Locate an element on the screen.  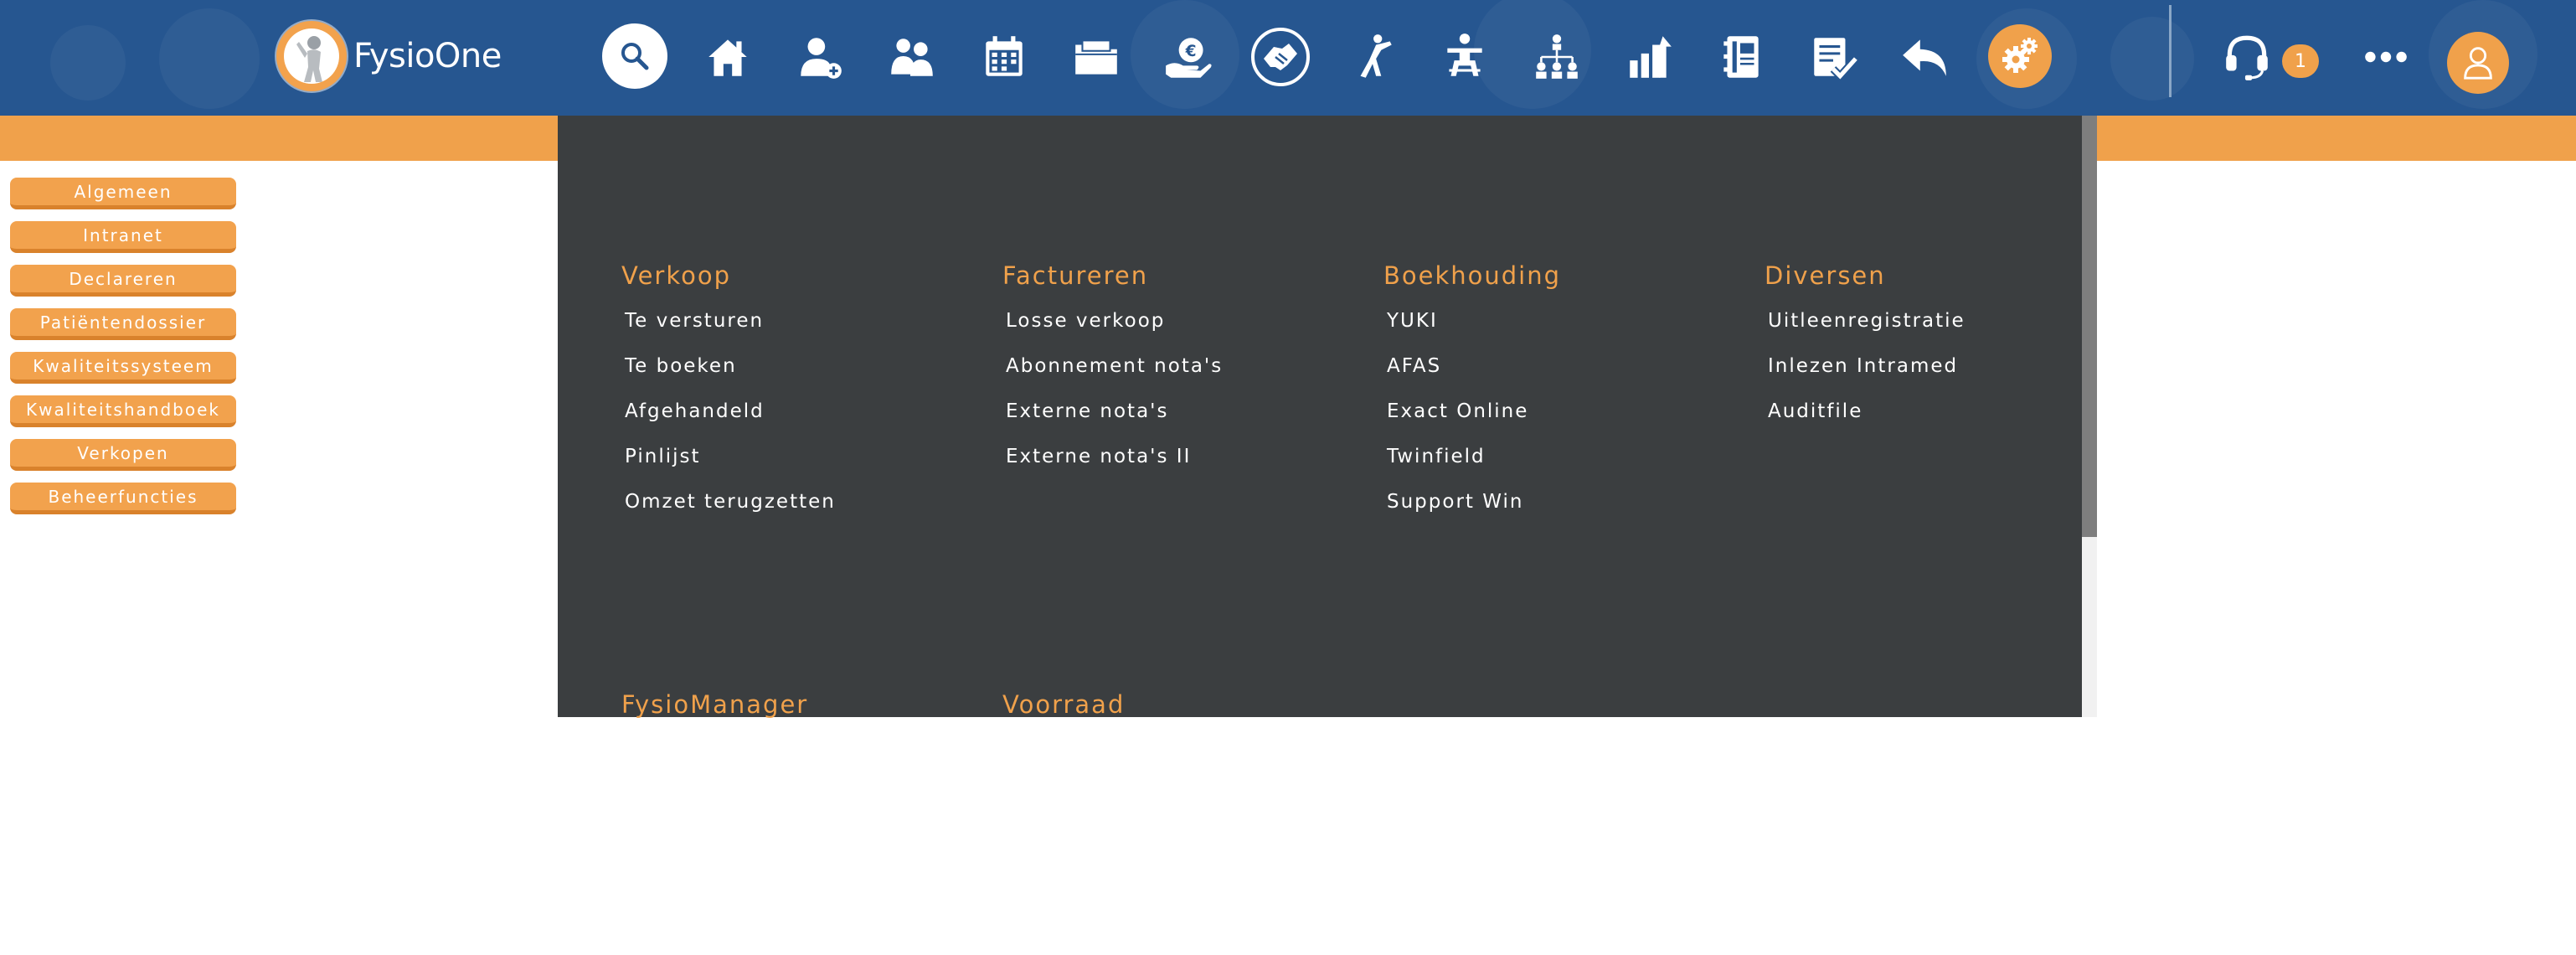
menu-item-inlezen-intramed: Inlezen Intramed is located at coordinates (1866, 366).